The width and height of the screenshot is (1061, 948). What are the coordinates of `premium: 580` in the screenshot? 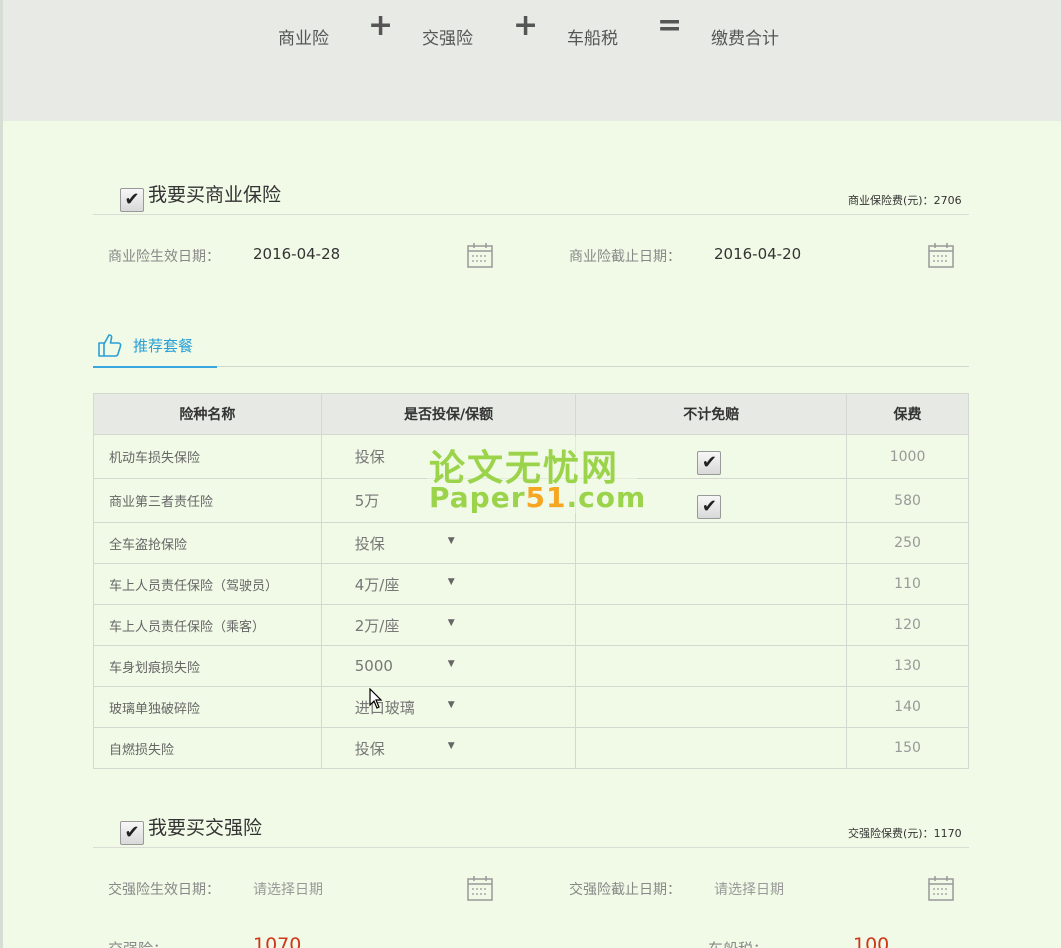 It's located at (907, 500).